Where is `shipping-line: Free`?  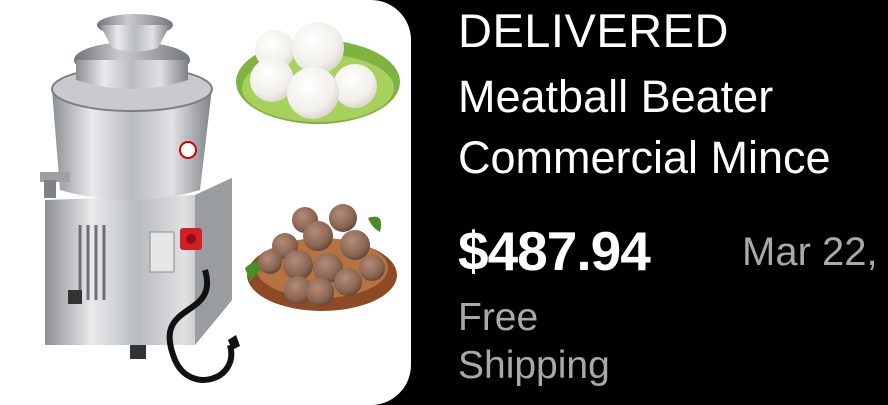
shipping-line: Free is located at coordinates (498, 317).